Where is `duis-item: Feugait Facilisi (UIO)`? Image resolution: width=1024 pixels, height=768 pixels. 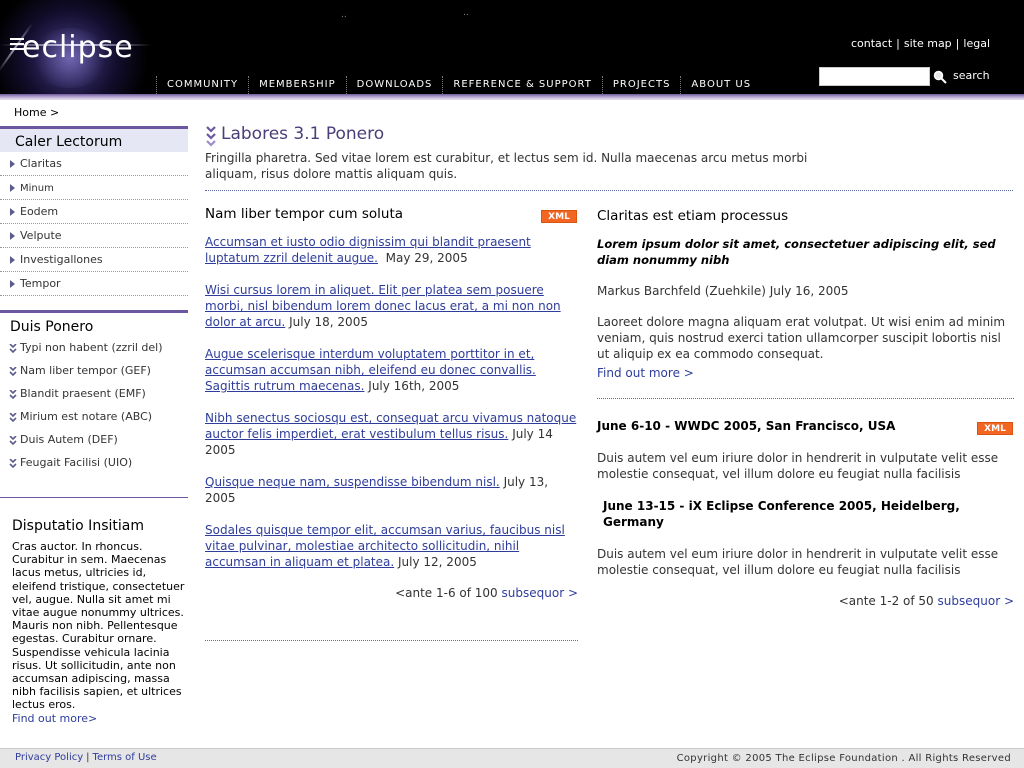 duis-item: Feugait Facilisi (UIO) is located at coordinates (94, 467).